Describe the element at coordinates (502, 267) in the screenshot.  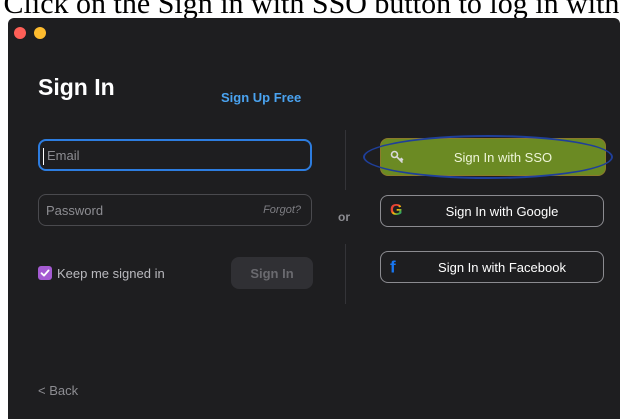
I see `facebook-button-label: Sign In with Facebook` at that location.